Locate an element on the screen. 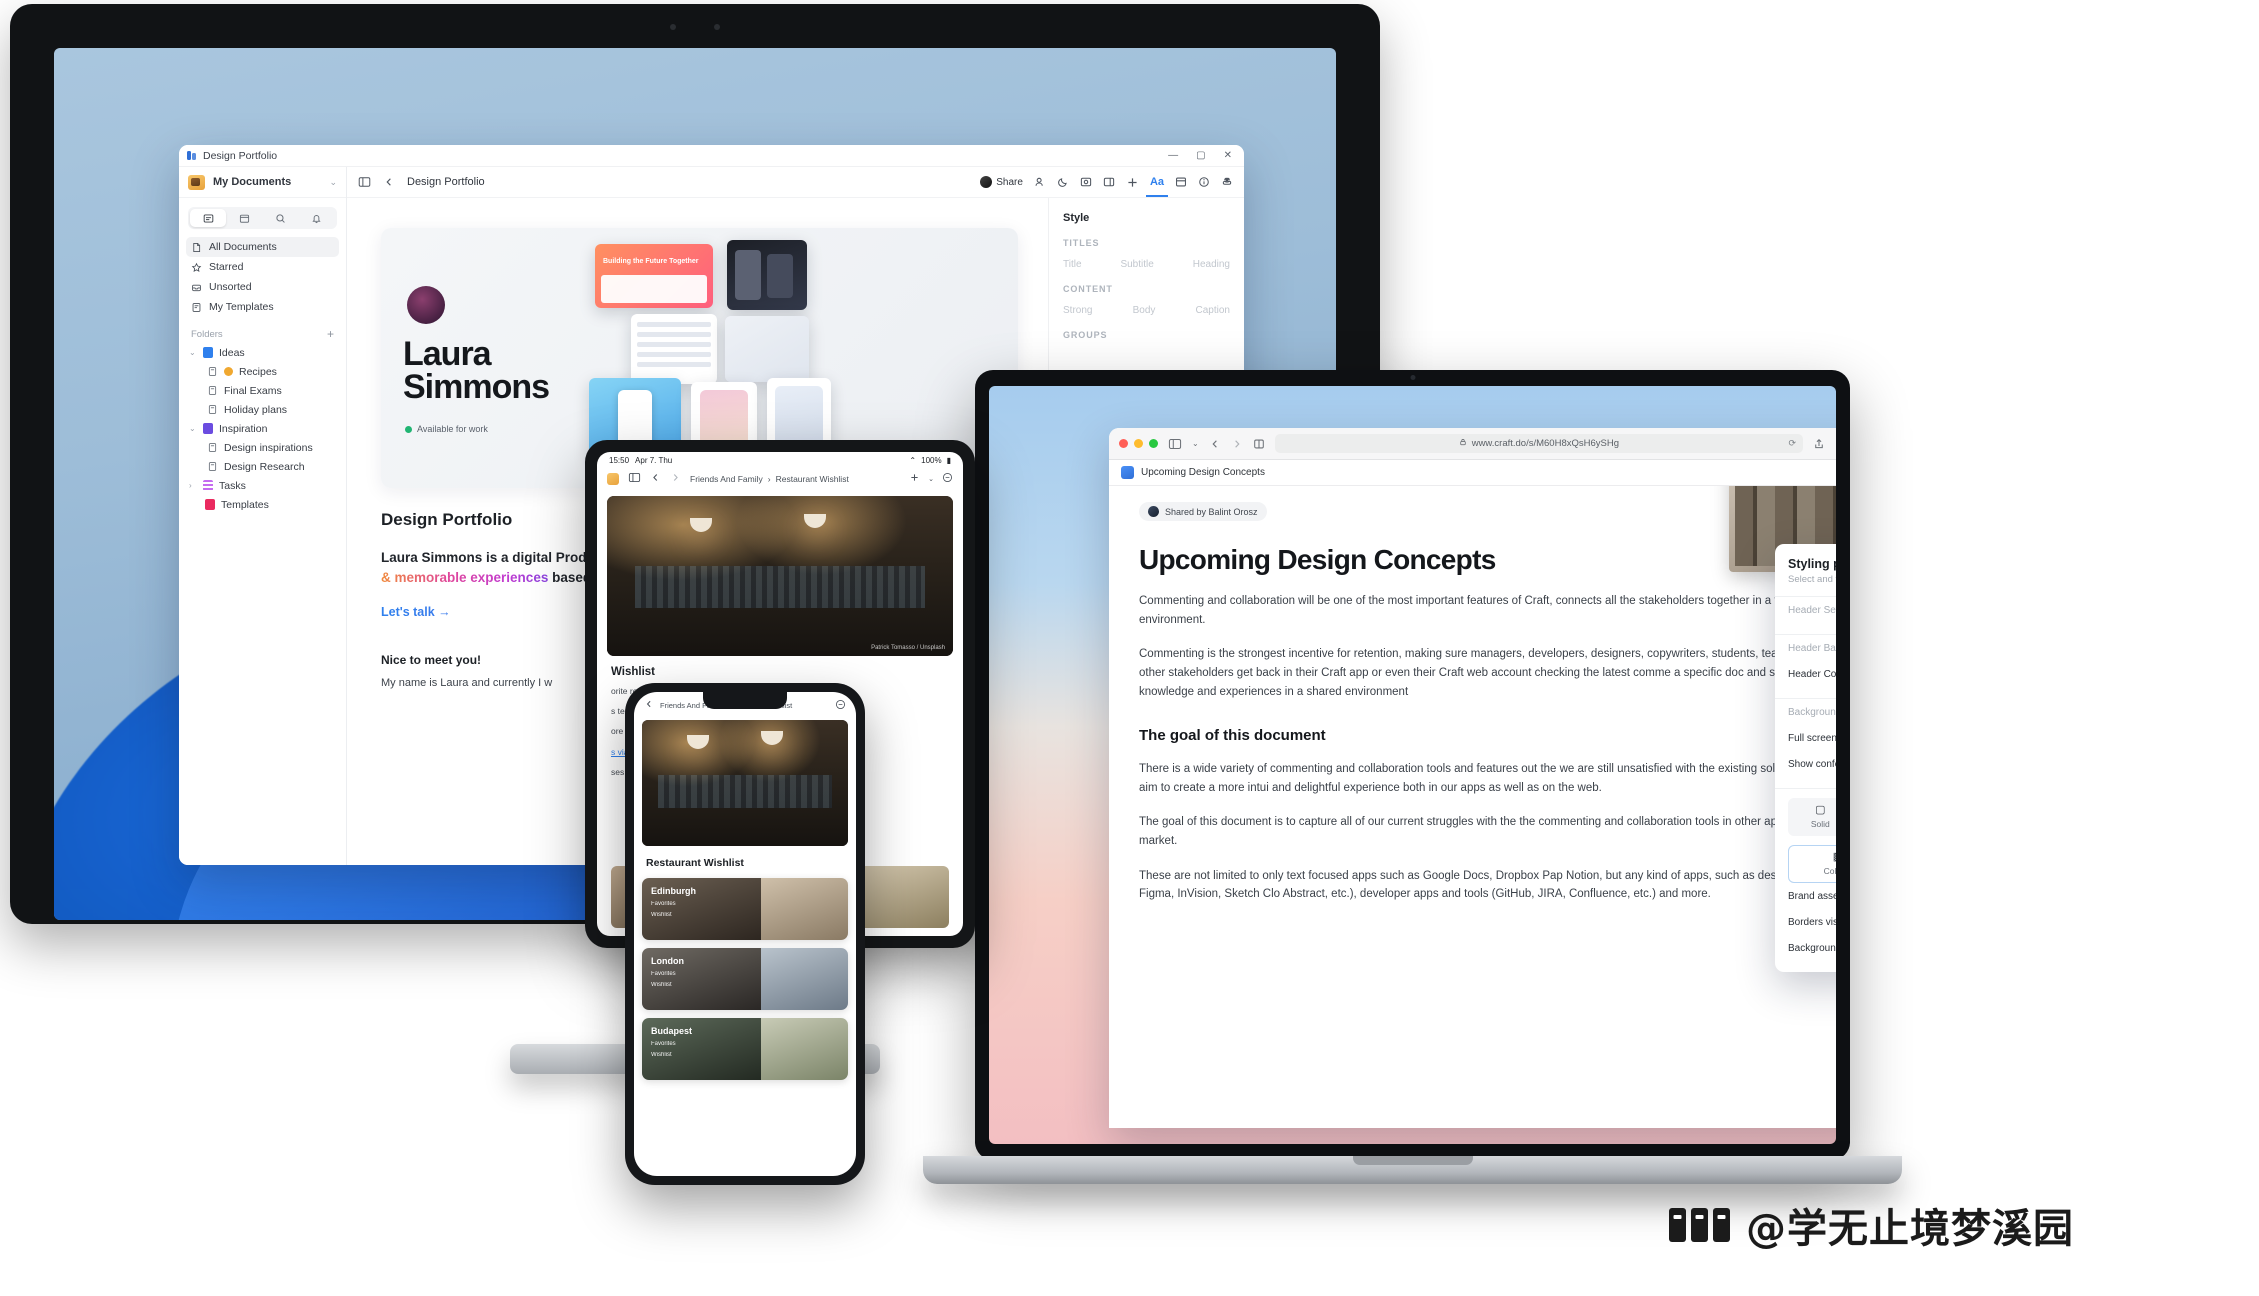  folder-label: Tasks is located at coordinates (232, 485).